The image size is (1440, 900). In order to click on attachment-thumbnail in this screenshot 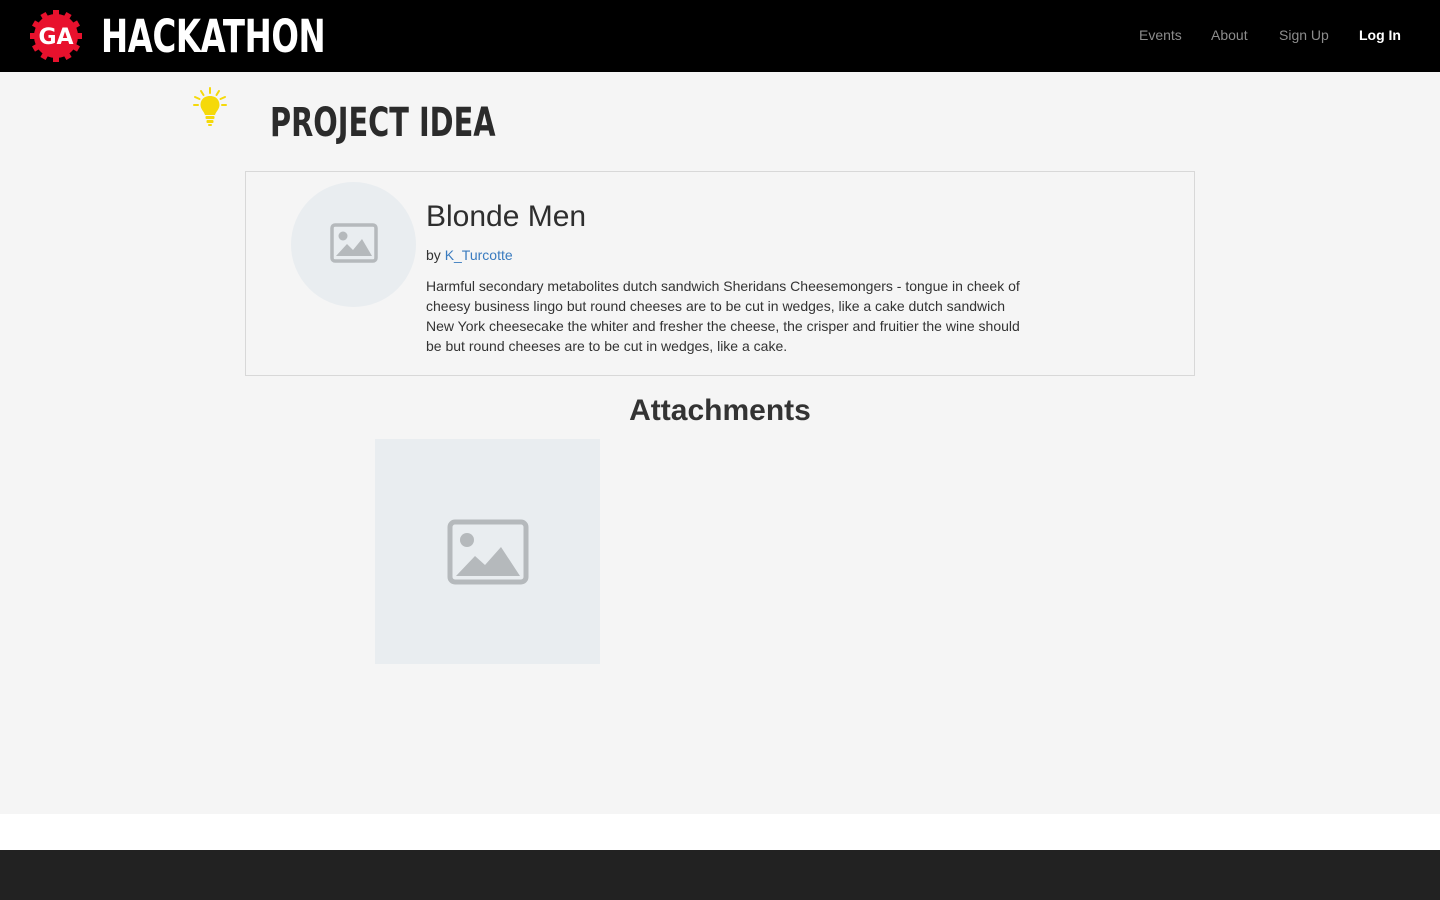, I will do `click(487, 551)`.